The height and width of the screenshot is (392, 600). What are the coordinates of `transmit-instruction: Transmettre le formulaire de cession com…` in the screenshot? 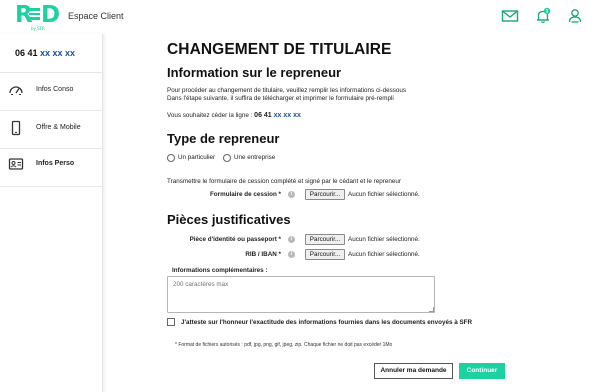 It's located at (284, 181).